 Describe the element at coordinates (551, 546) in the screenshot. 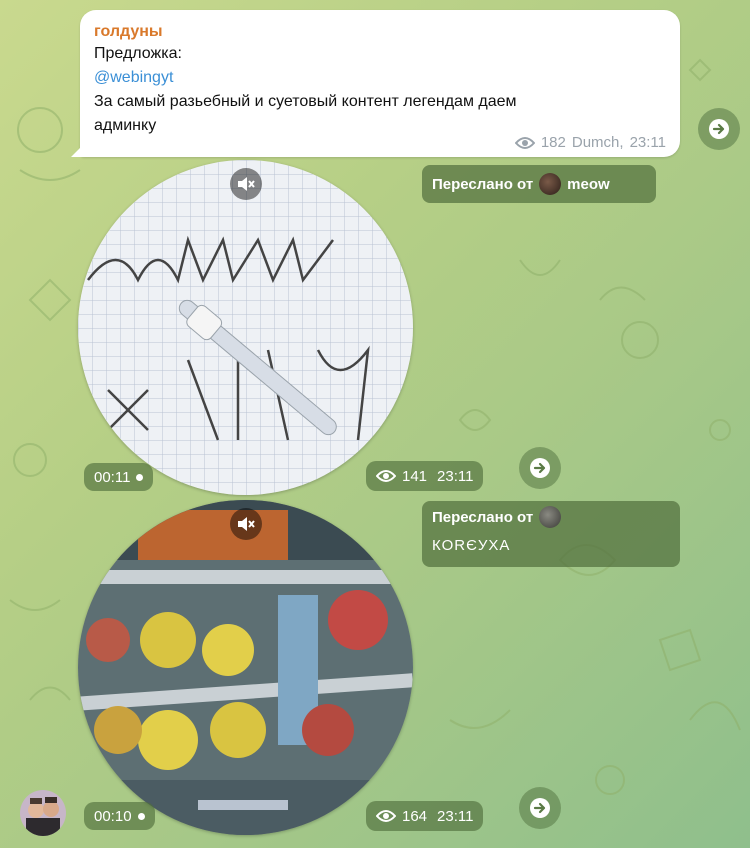

I see `forwarded-name: КОRЄУХА` at that location.